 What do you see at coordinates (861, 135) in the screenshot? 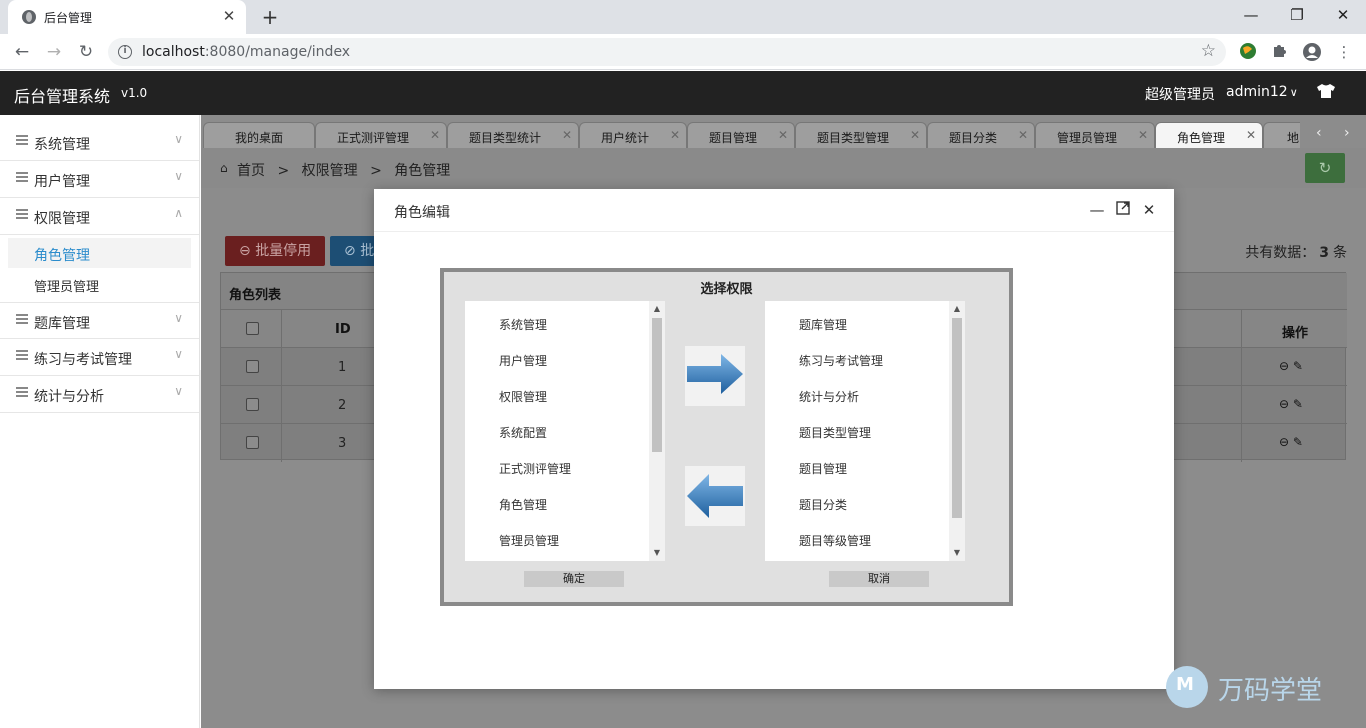
I see `page-tab-question-types: 题目类型管理 ✕` at bounding box center [861, 135].